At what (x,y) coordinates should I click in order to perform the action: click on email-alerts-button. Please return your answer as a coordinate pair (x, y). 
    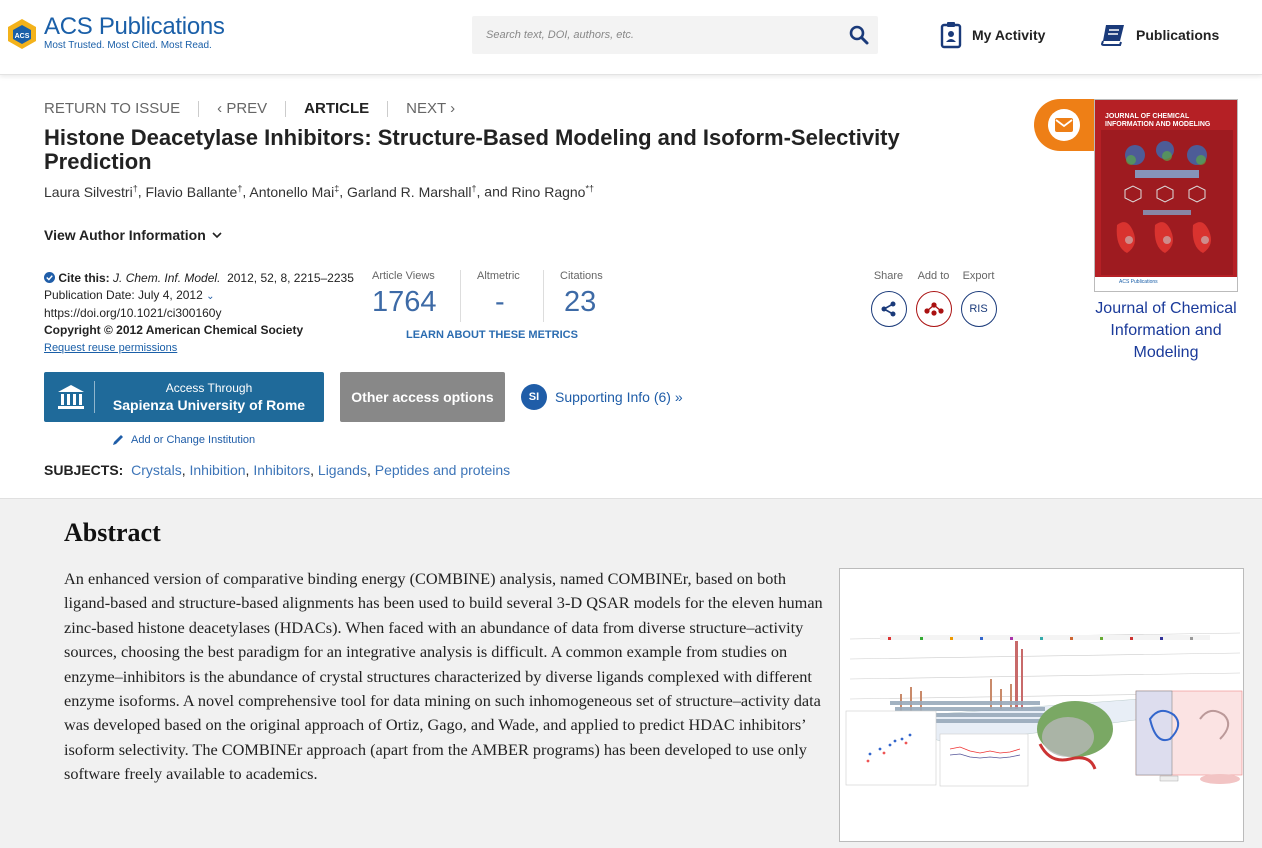
    Looking at the image, I should click on (1065, 125).